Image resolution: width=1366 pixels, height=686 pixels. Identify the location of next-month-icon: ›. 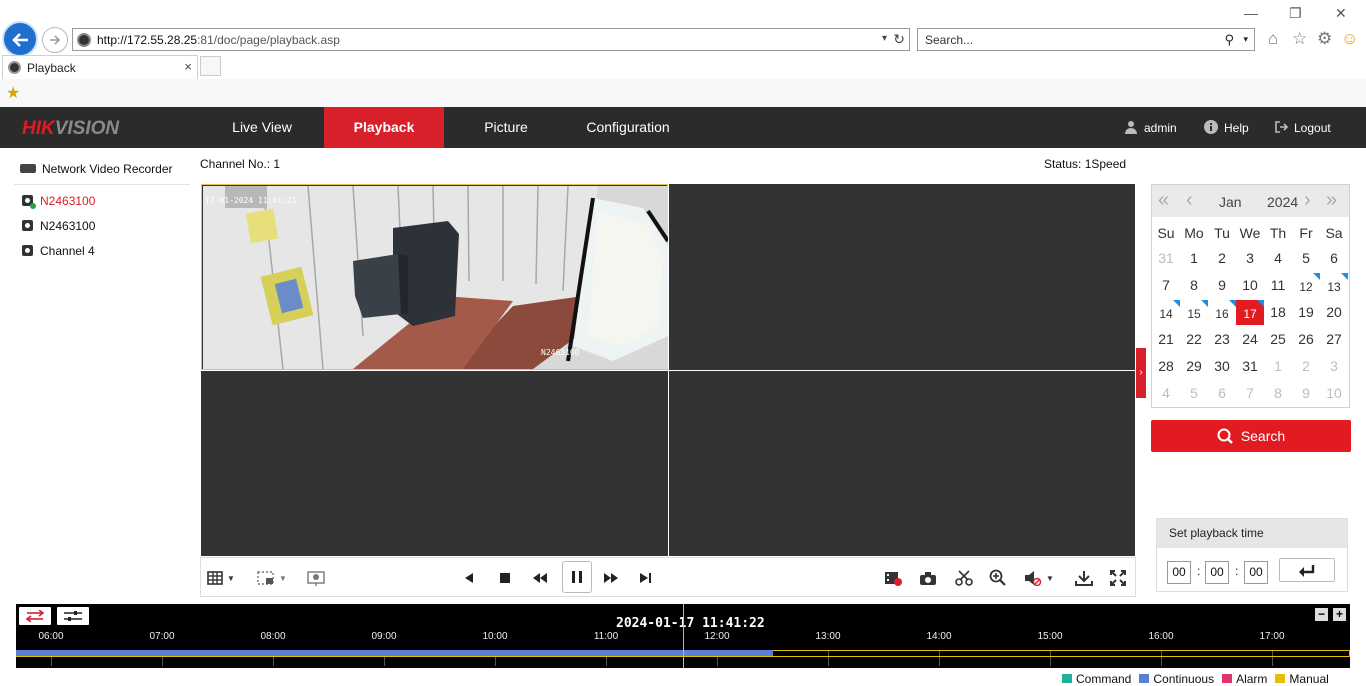
(1307, 200).